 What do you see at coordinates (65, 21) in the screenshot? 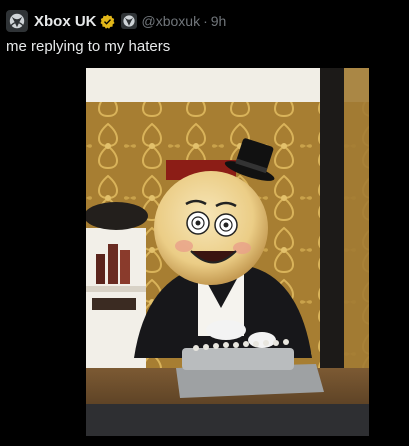
I see `author-name: Xbox UK` at bounding box center [65, 21].